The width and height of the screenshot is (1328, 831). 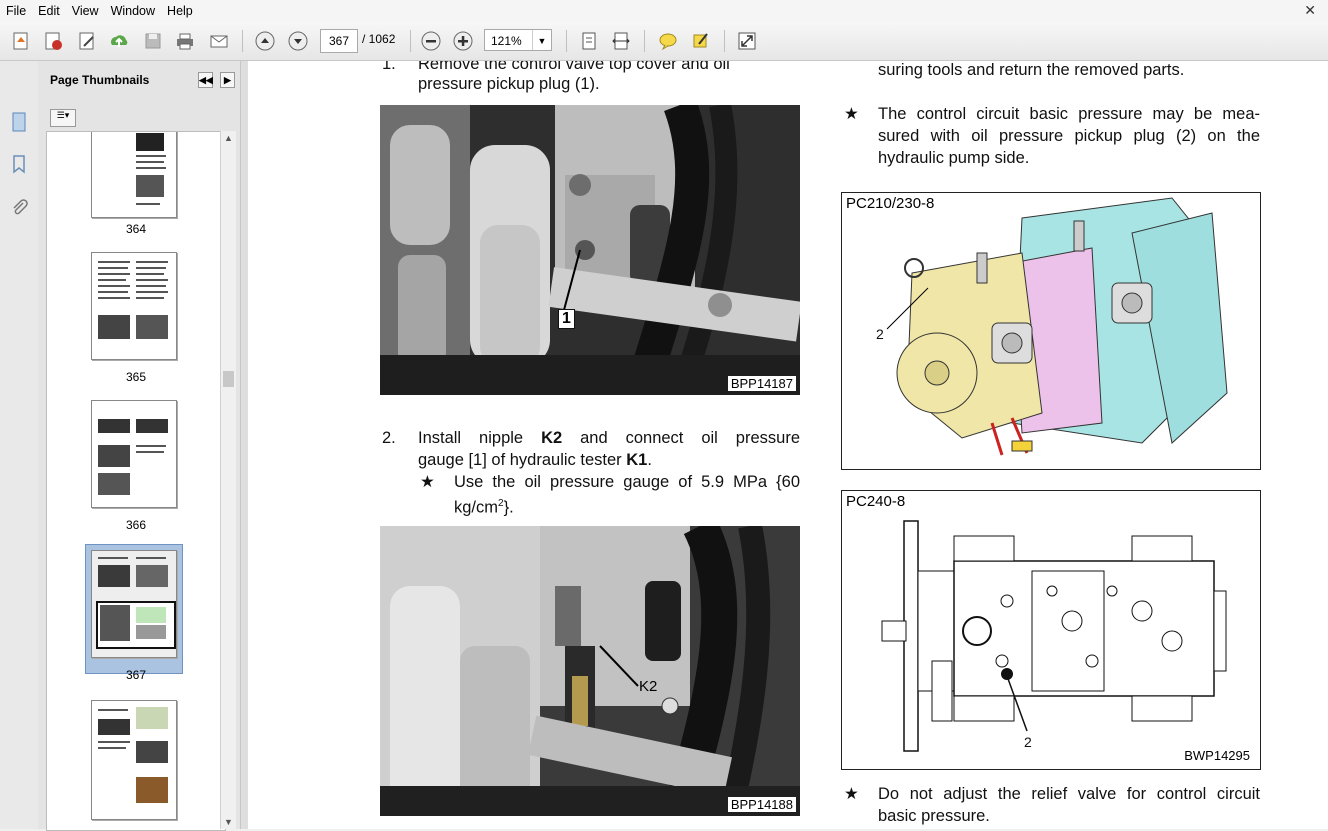 I want to click on thumbnail-label: 364, so click(x=136, y=229).